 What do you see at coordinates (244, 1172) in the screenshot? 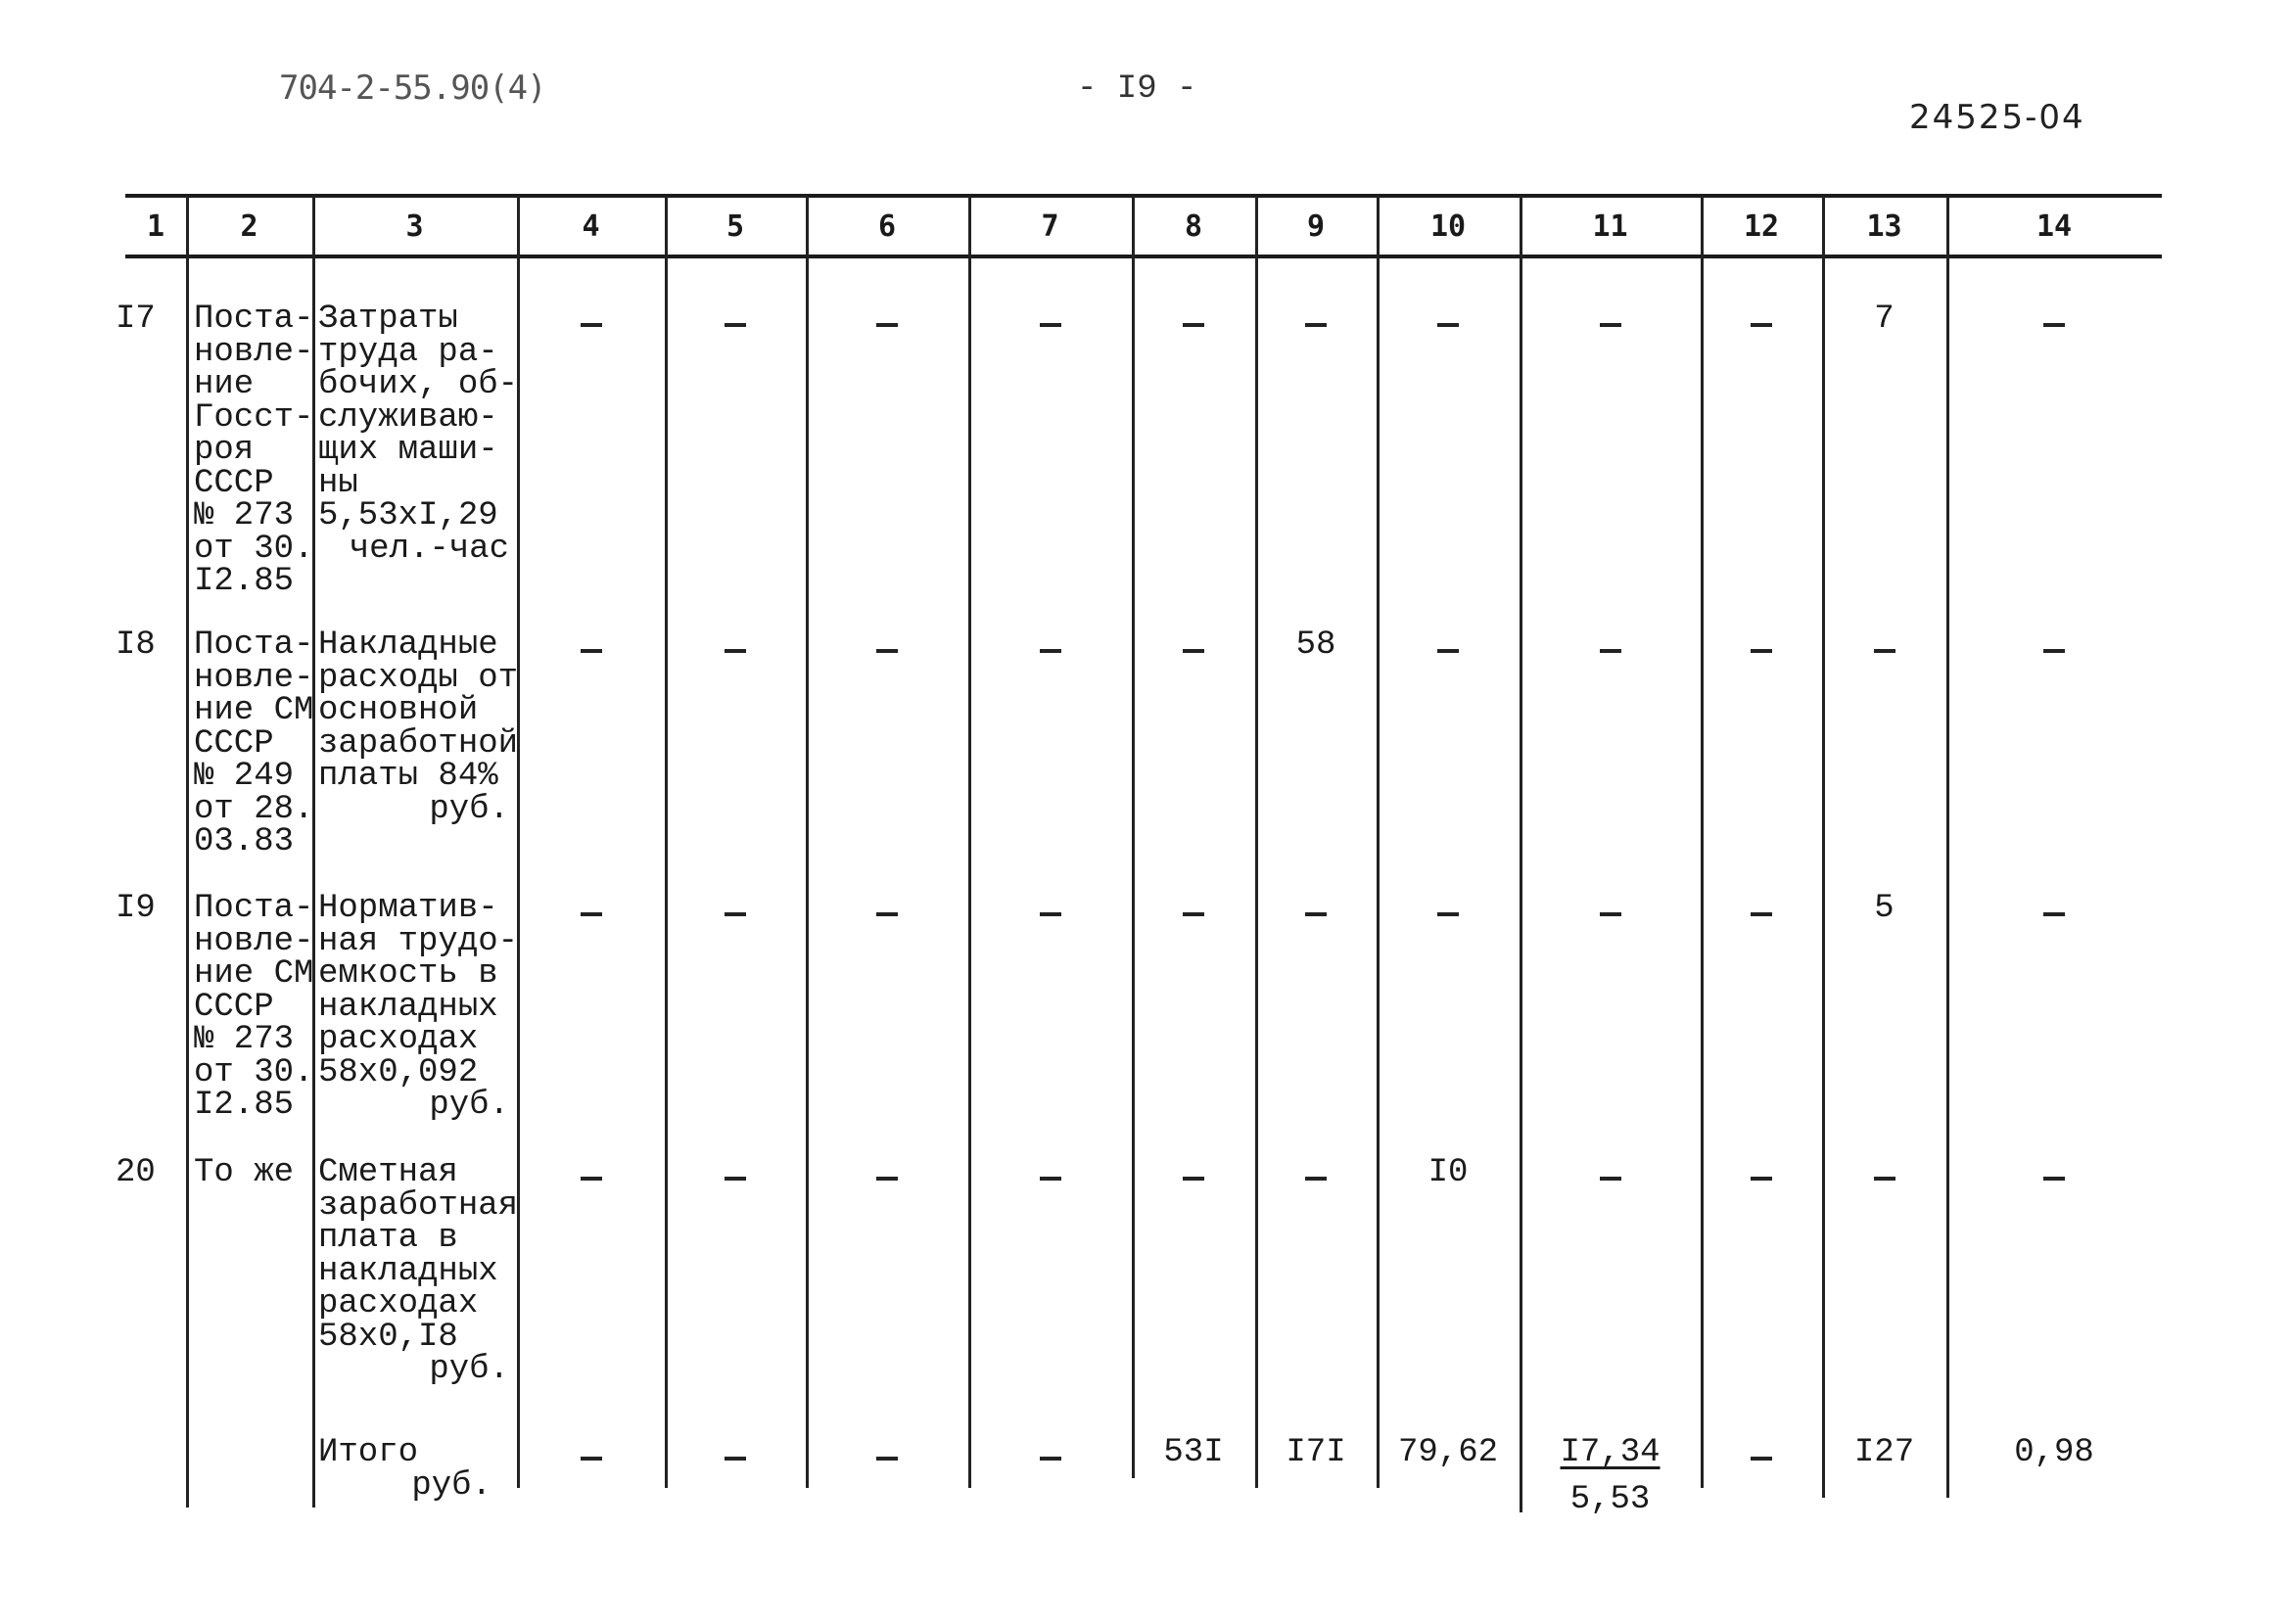
I see `basis-text: То же` at bounding box center [244, 1172].